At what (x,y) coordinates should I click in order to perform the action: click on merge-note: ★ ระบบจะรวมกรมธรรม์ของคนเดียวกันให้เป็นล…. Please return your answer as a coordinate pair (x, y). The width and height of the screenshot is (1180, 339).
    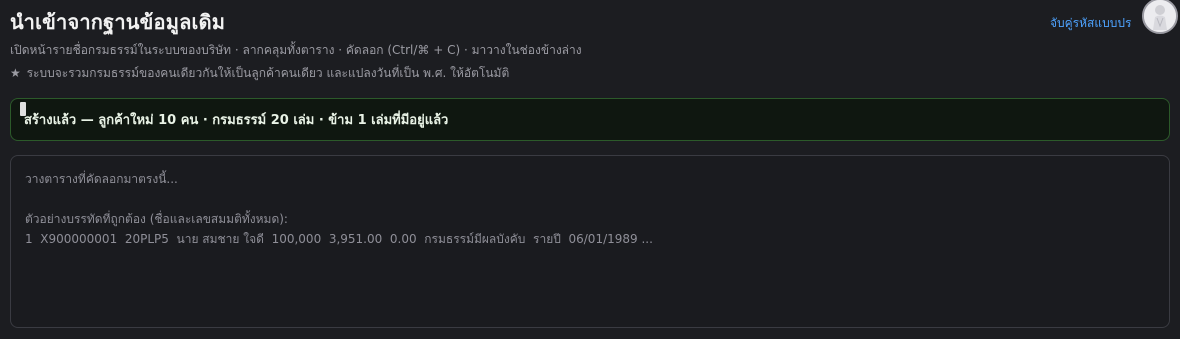
    Looking at the image, I should click on (590, 73).